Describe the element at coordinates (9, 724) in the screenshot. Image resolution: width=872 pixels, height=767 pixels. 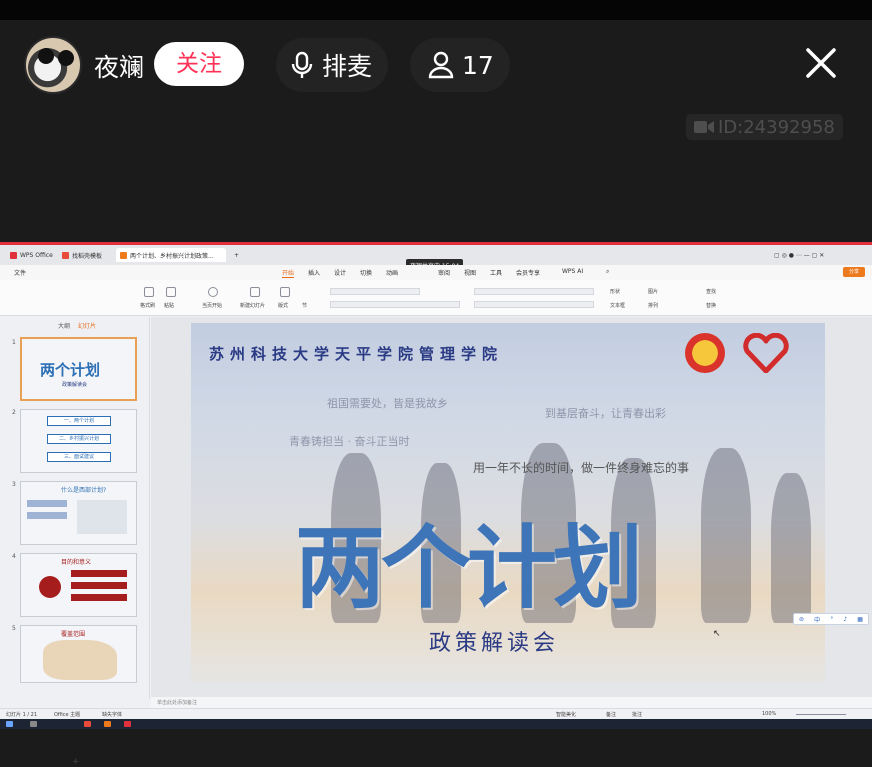
I see `start-icon` at that location.